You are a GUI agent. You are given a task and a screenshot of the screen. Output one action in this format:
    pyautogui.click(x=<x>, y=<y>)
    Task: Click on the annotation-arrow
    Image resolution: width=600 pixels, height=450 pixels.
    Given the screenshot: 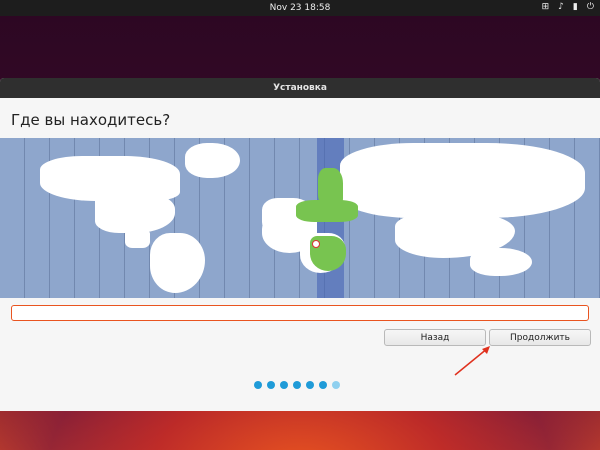 What is the action you would take?
    pyautogui.click(x=472, y=361)
    